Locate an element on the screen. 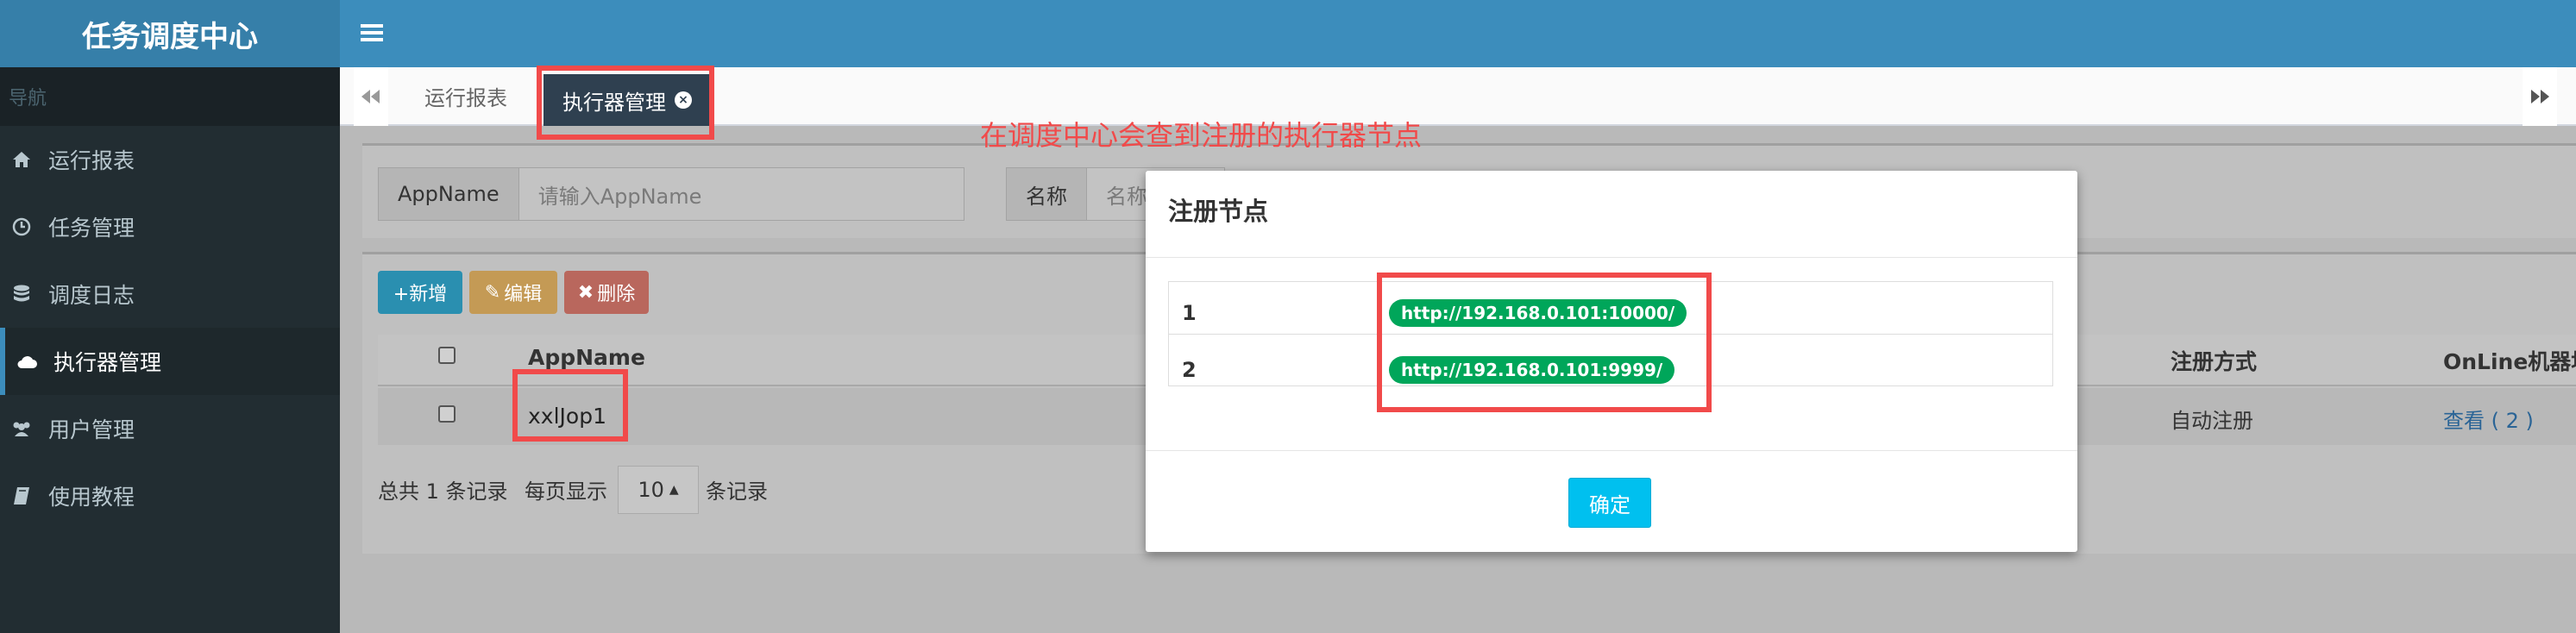 This screenshot has width=2576, height=633. edit-button: ✎ 编辑 is located at coordinates (513, 292).